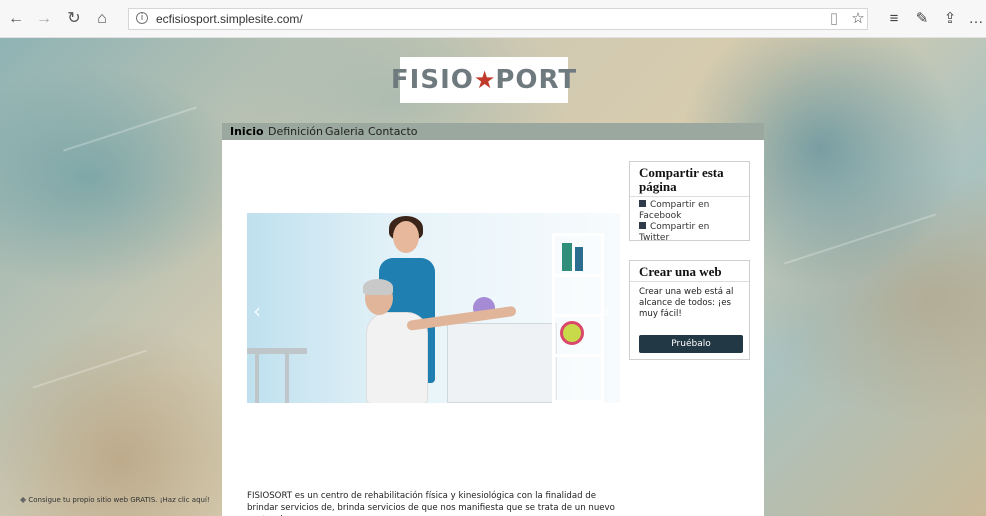 The image size is (986, 516). I want to click on share-twitter-link: Compartir en Twitter, so click(689, 233).